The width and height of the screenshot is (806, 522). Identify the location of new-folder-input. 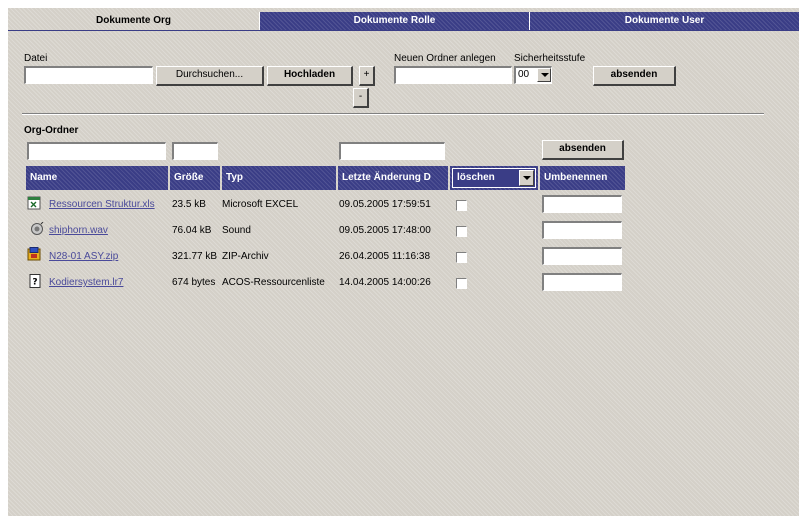
(453, 75).